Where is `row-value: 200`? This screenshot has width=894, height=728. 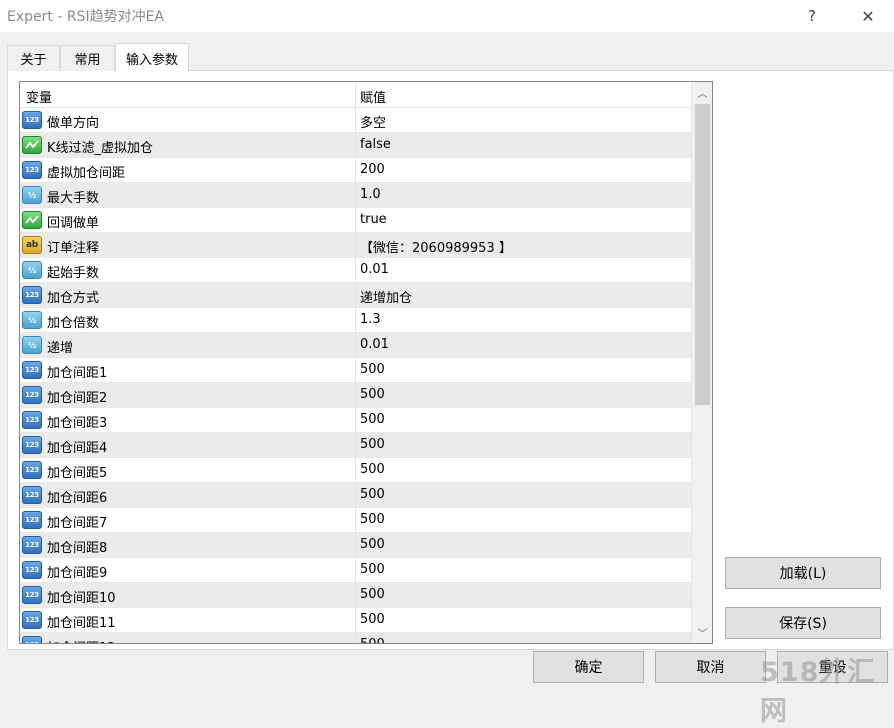 row-value: 200 is located at coordinates (372, 169).